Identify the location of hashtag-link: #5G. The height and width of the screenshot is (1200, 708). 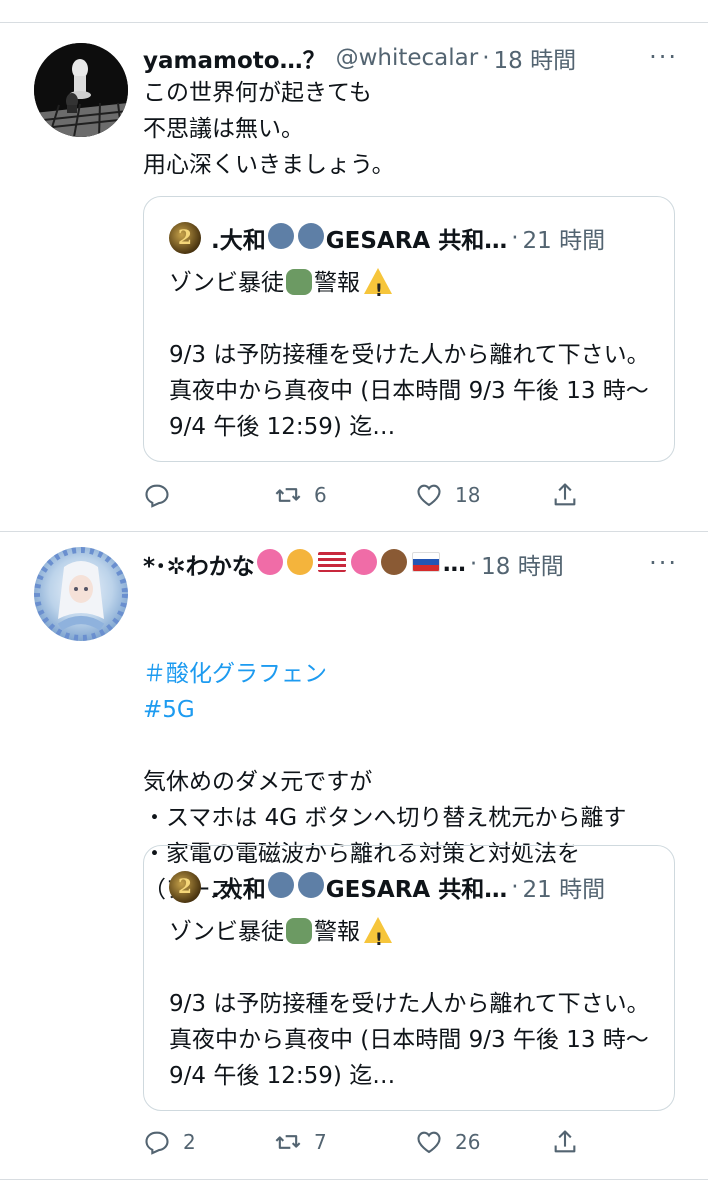
(413, 710).